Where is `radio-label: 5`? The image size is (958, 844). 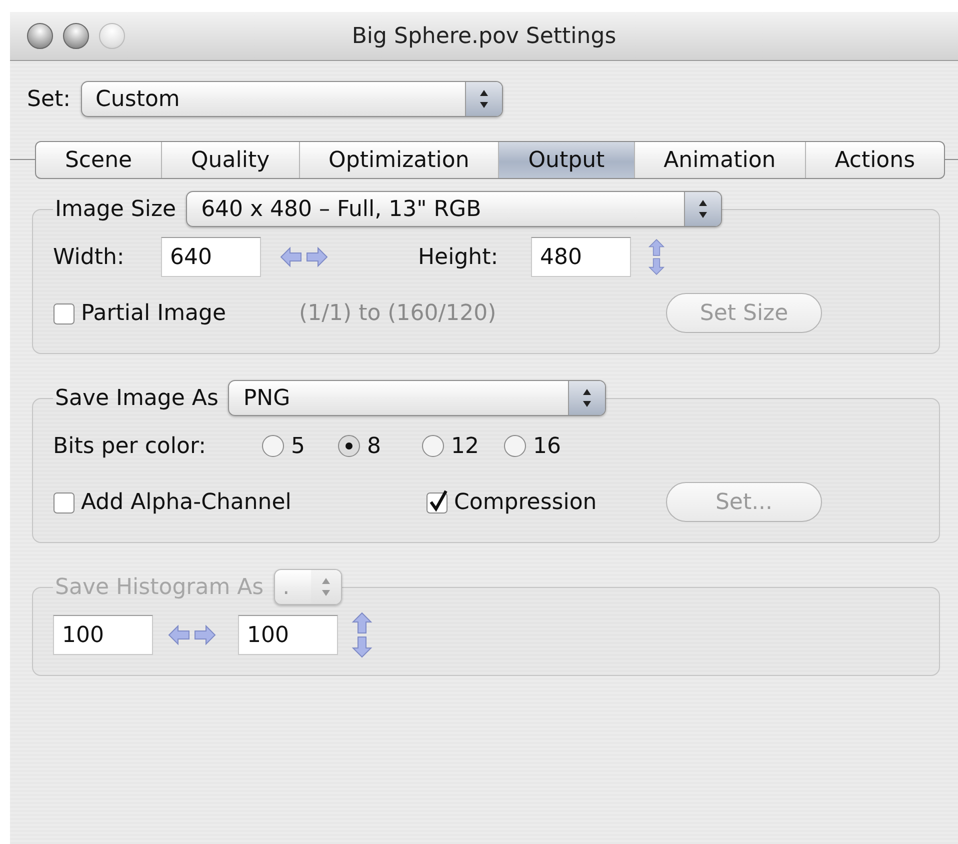
radio-label: 5 is located at coordinates (298, 446).